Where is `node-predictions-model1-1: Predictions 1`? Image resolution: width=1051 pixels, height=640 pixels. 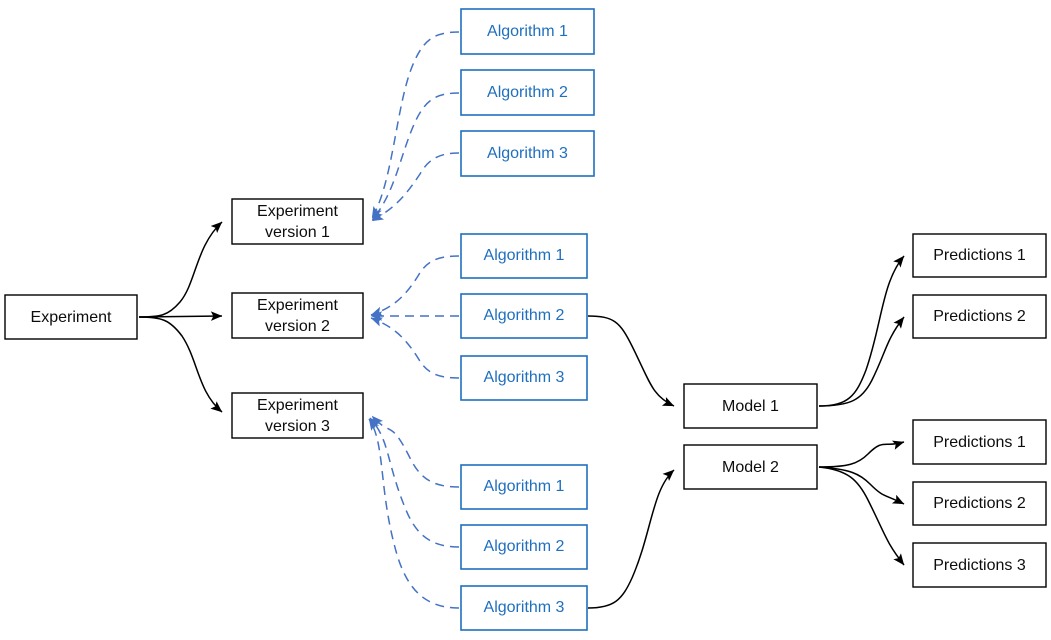
node-predictions-model1-1: Predictions 1 is located at coordinates (979, 255).